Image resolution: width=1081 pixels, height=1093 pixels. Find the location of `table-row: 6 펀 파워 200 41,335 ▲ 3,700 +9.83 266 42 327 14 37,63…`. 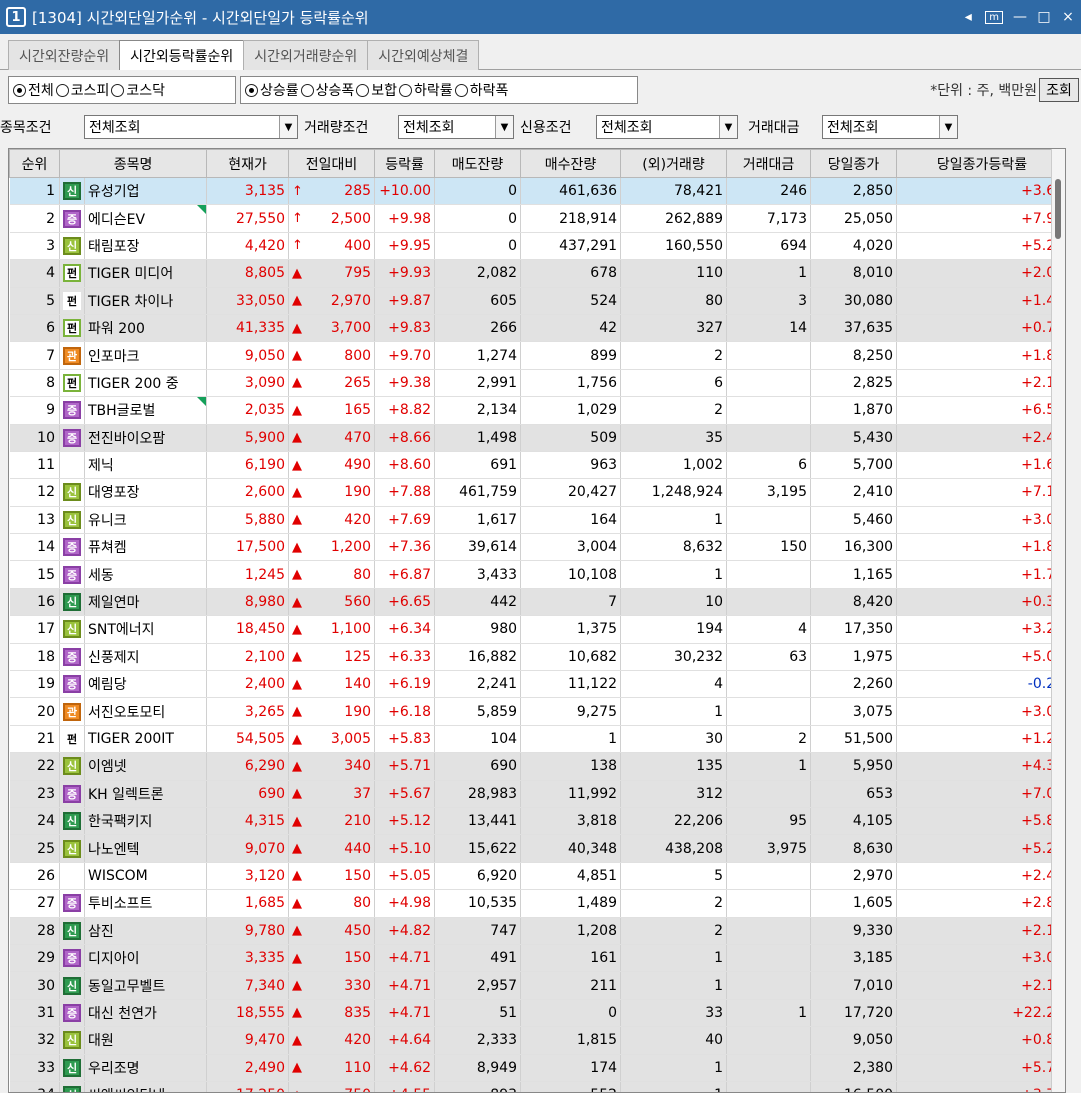

table-row: 6 펀 파워 200 41,335 ▲ 3,700 +9.83 266 42 327 14 37,63… is located at coordinates (537, 328).